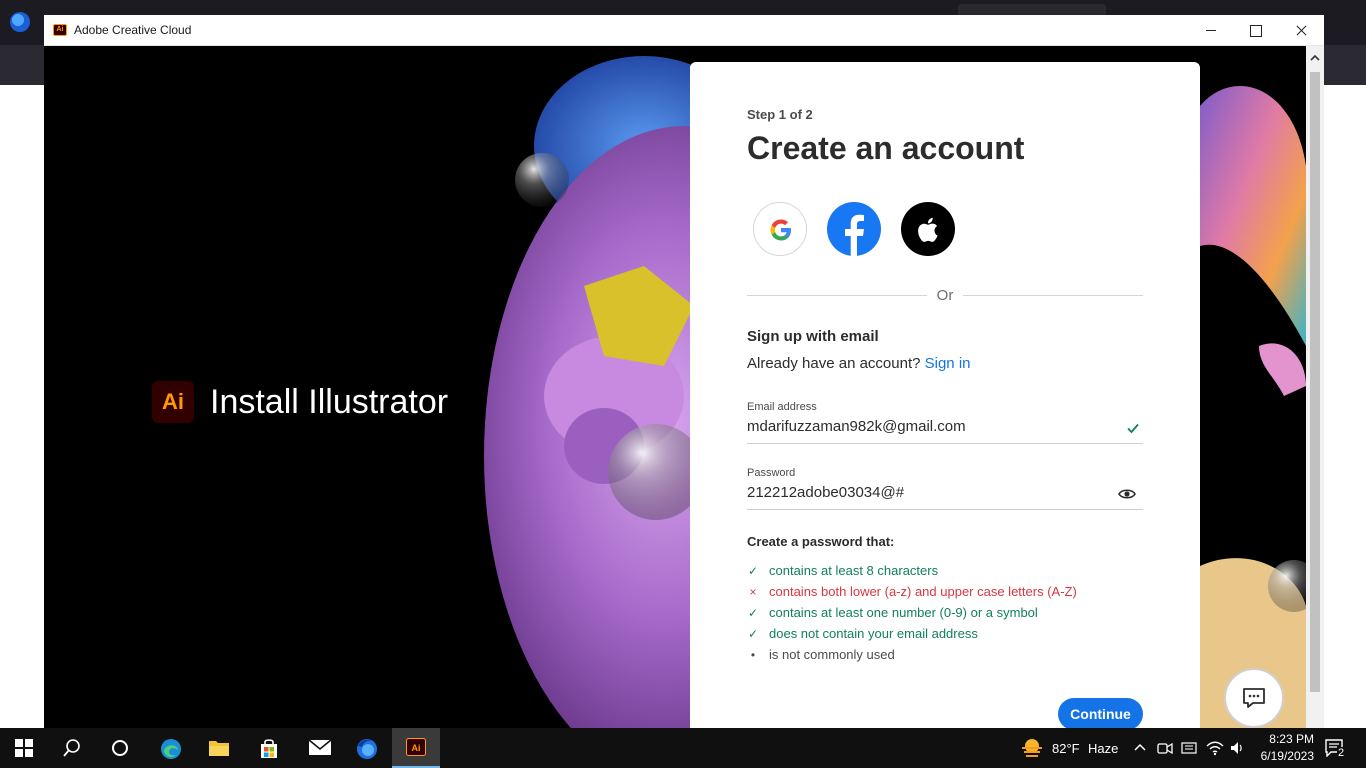  I want to click on rule-text: does not contain your email address, so click(873, 633).